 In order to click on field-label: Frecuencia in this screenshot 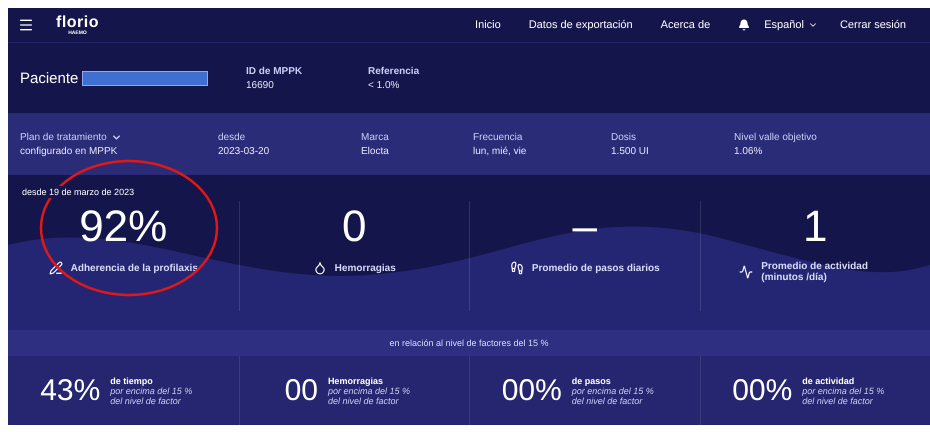, I will do `click(498, 137)`.